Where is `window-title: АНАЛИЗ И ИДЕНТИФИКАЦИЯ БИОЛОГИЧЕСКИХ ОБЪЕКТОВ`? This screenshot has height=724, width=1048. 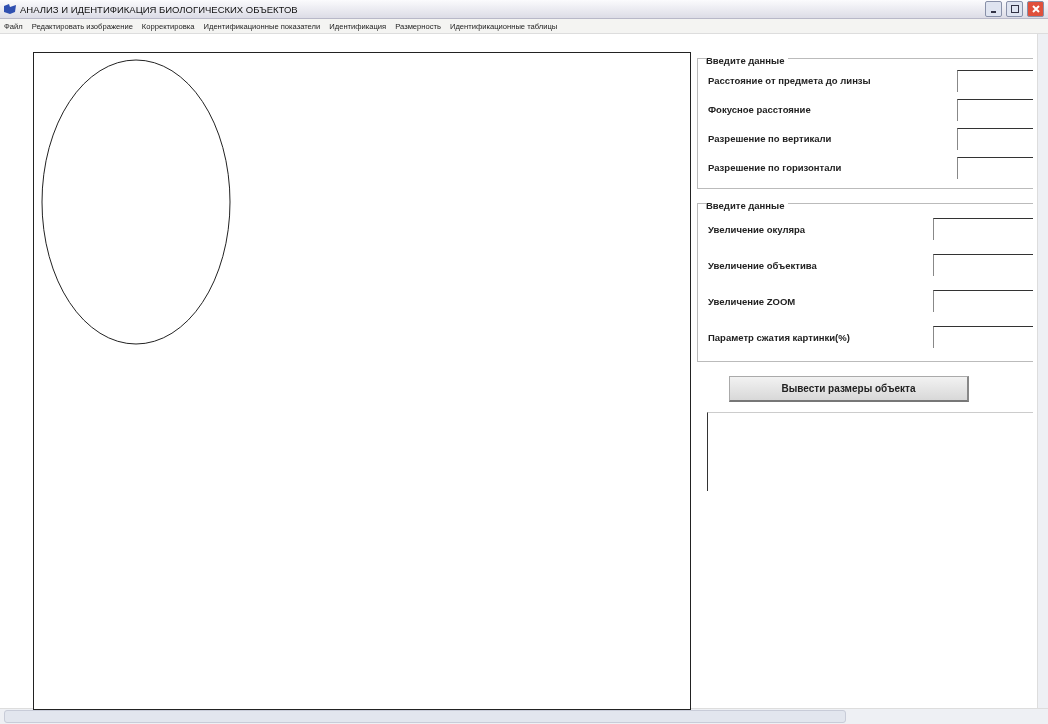 window-title: АНАЛИЗ И ИДЕНТИФИКАЦИЯ БИОЛОГИЧЕСКИХ ОБЪЕКТОВ is located at coordinates (159, 9).